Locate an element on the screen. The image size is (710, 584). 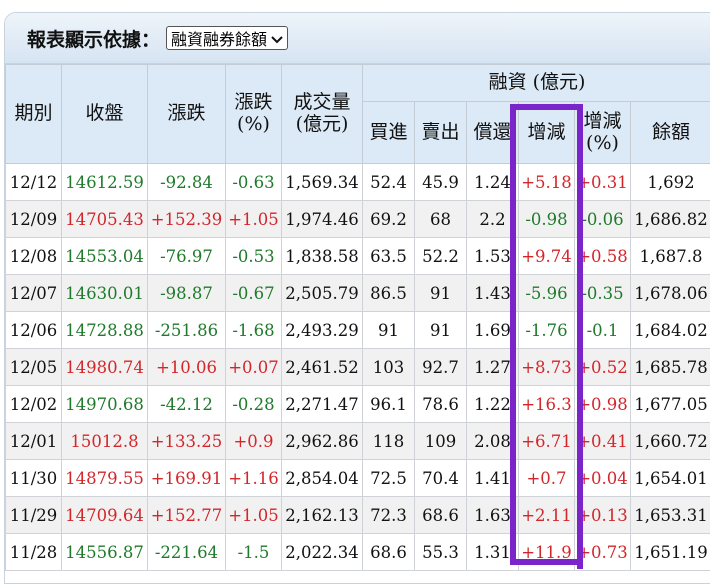
cell-balance: 1,677.05 is located at coordinates (670, 404).